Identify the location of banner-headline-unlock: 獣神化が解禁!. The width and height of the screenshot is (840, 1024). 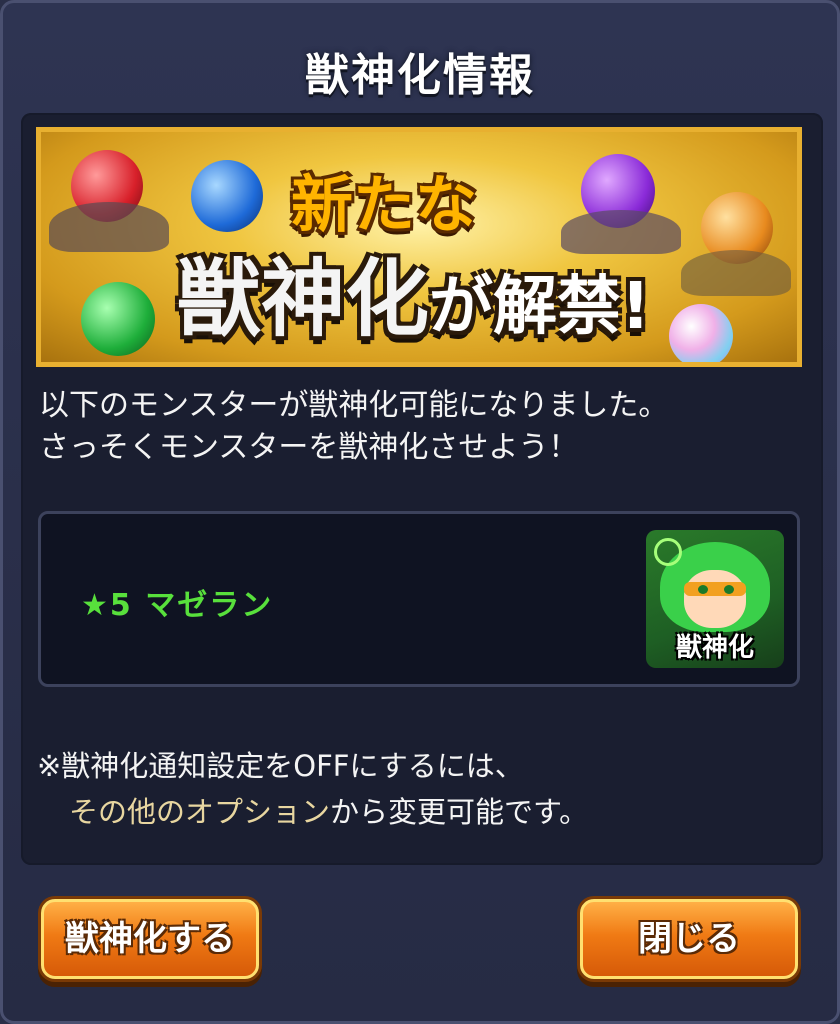
(413, 292).